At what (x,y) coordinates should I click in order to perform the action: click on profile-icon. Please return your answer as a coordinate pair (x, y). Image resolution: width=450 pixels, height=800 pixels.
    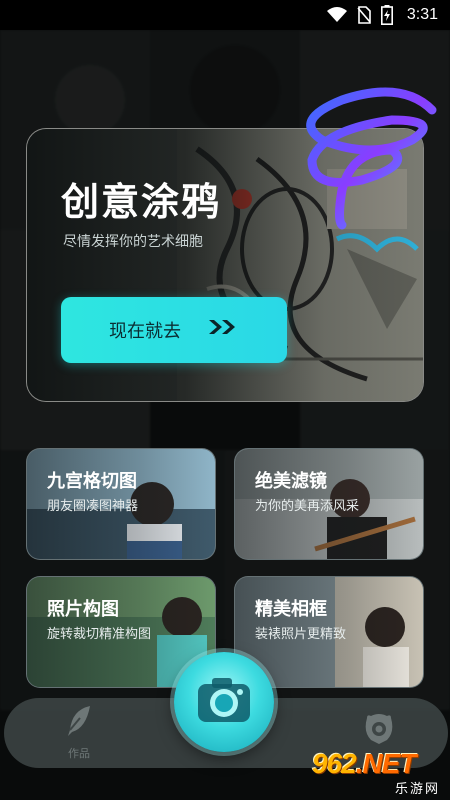
    Looking at the image, I should click on (379, 731).